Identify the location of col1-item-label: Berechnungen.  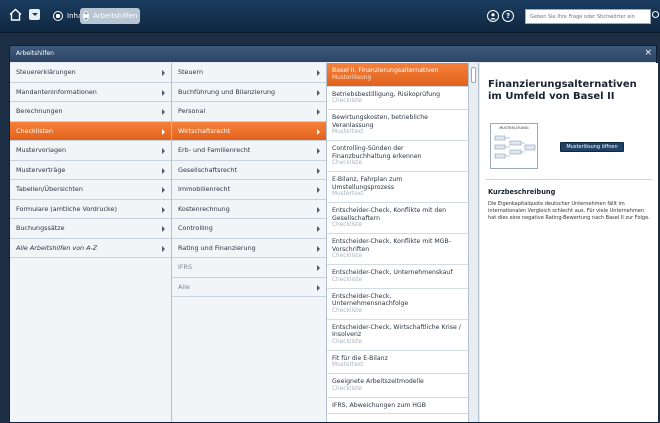
(39, 111).